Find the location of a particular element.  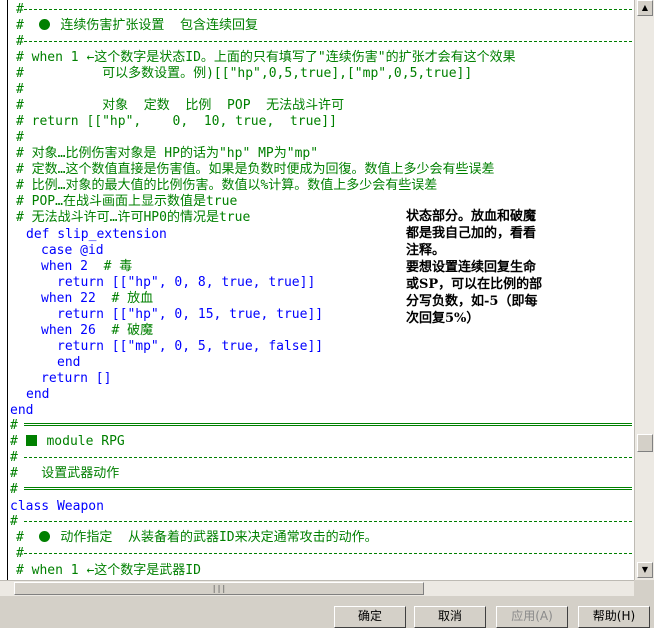

code-keyword: when 26 is located at coordinates (68, 330).